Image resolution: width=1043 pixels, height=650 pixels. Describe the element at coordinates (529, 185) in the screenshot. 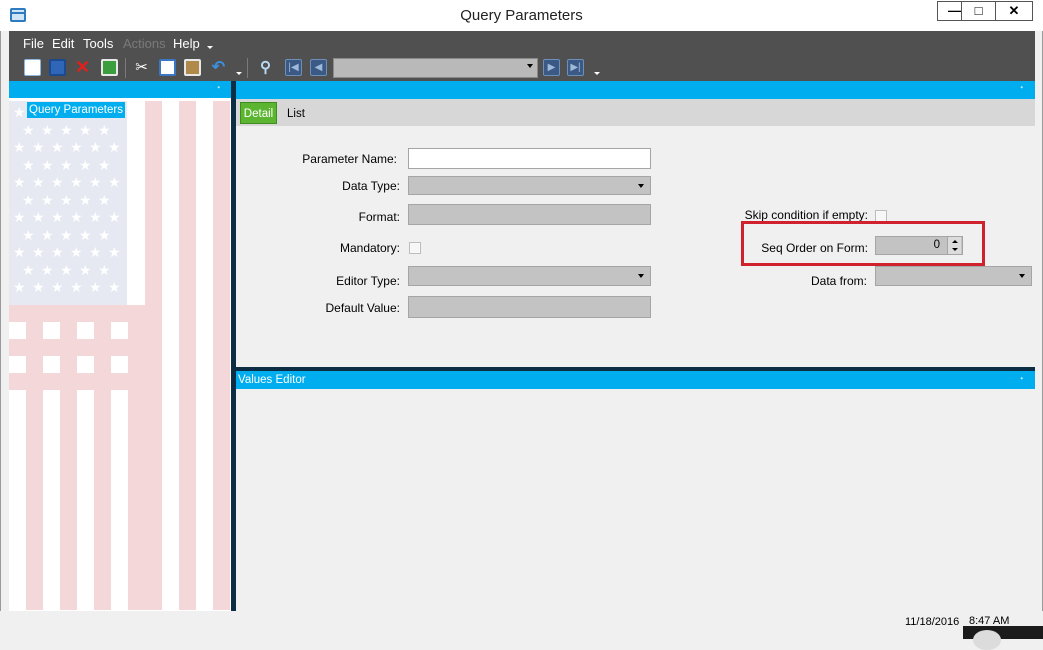

I see `data-type-select` at that location.